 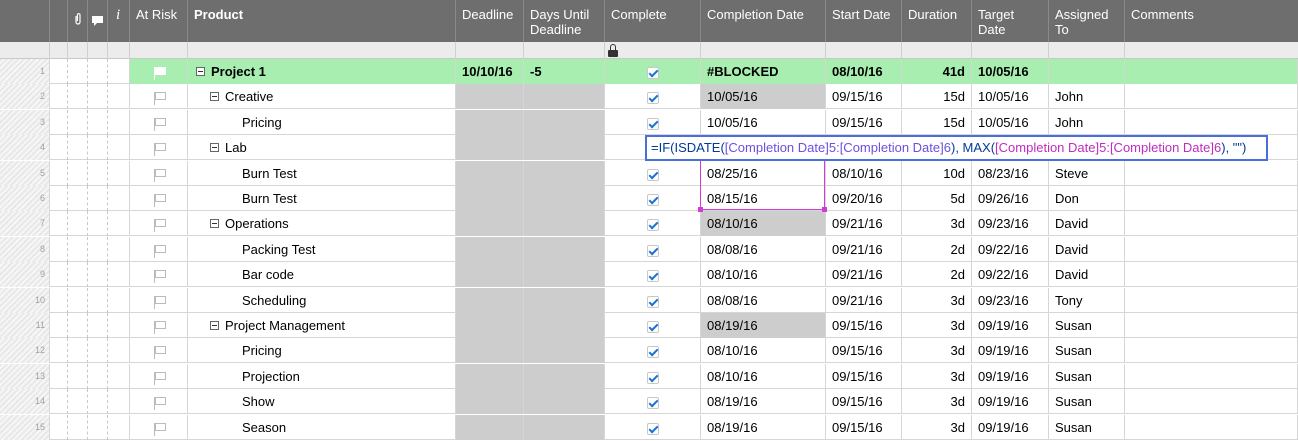 I want to click on header-at-risk: At Risk, so click(x=159, y=21).